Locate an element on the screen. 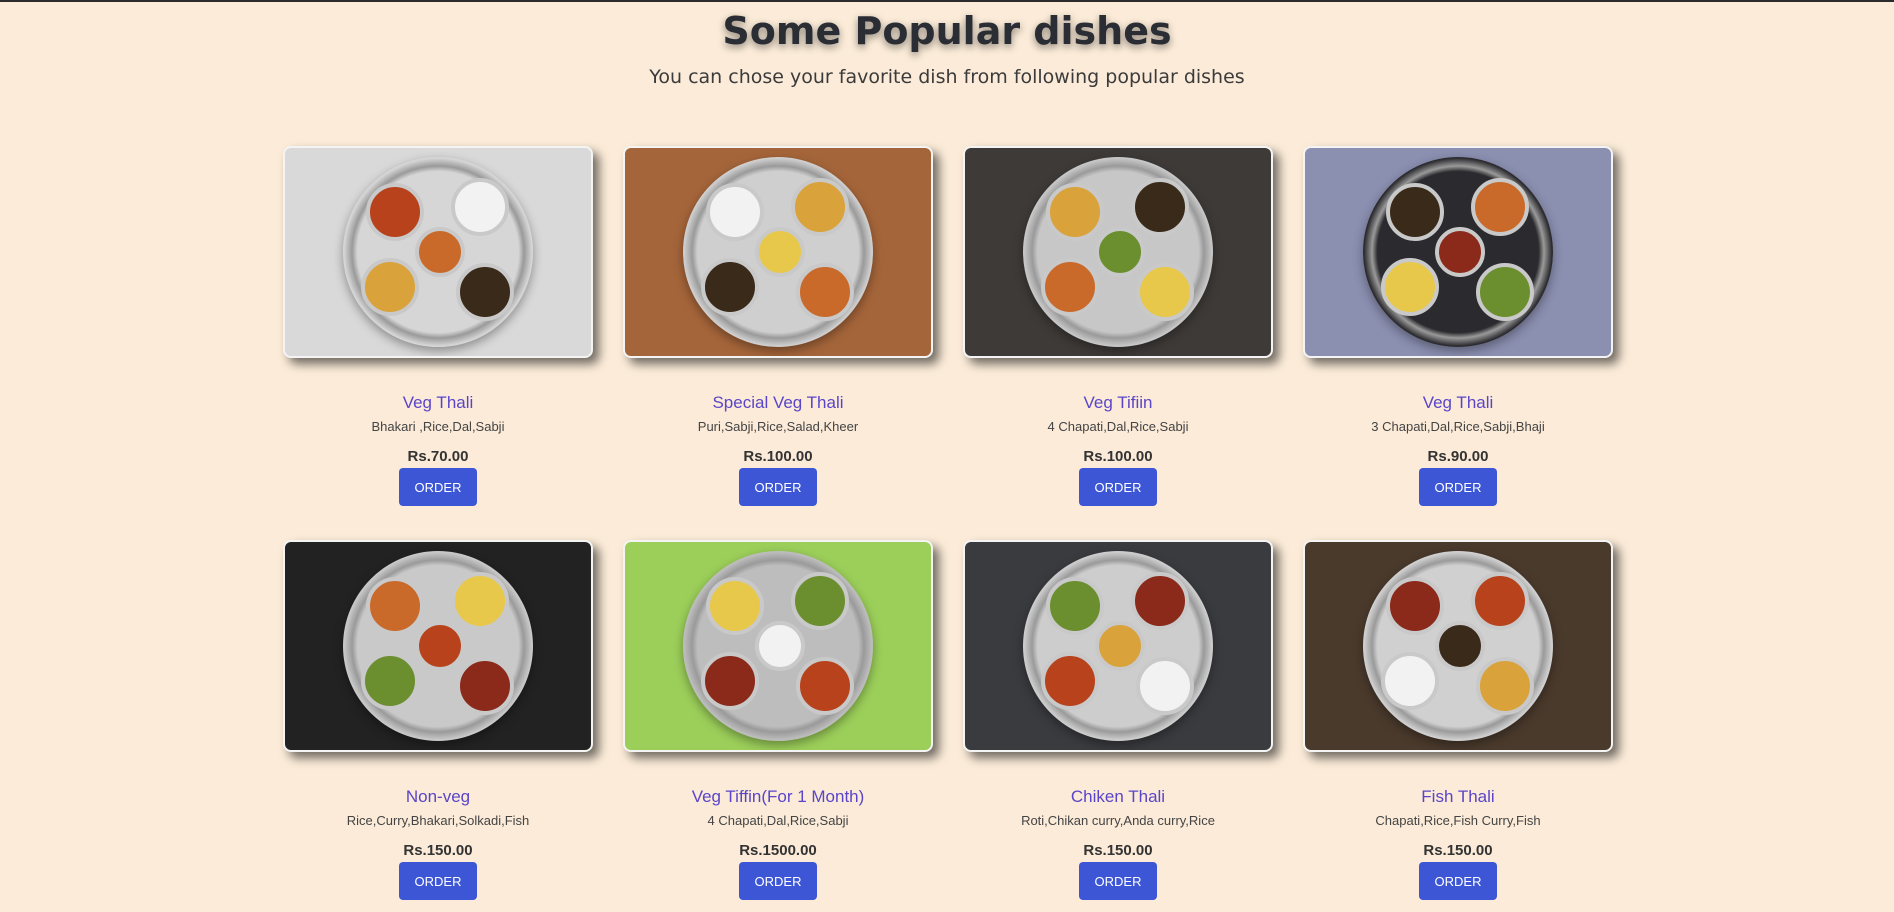 Image resolution: width=1894 pixels, height=912 pixels. dish-description: 3 Chapati,Dal,Rice,Sabji,Bhaji is located at coordinates (1458, 426).